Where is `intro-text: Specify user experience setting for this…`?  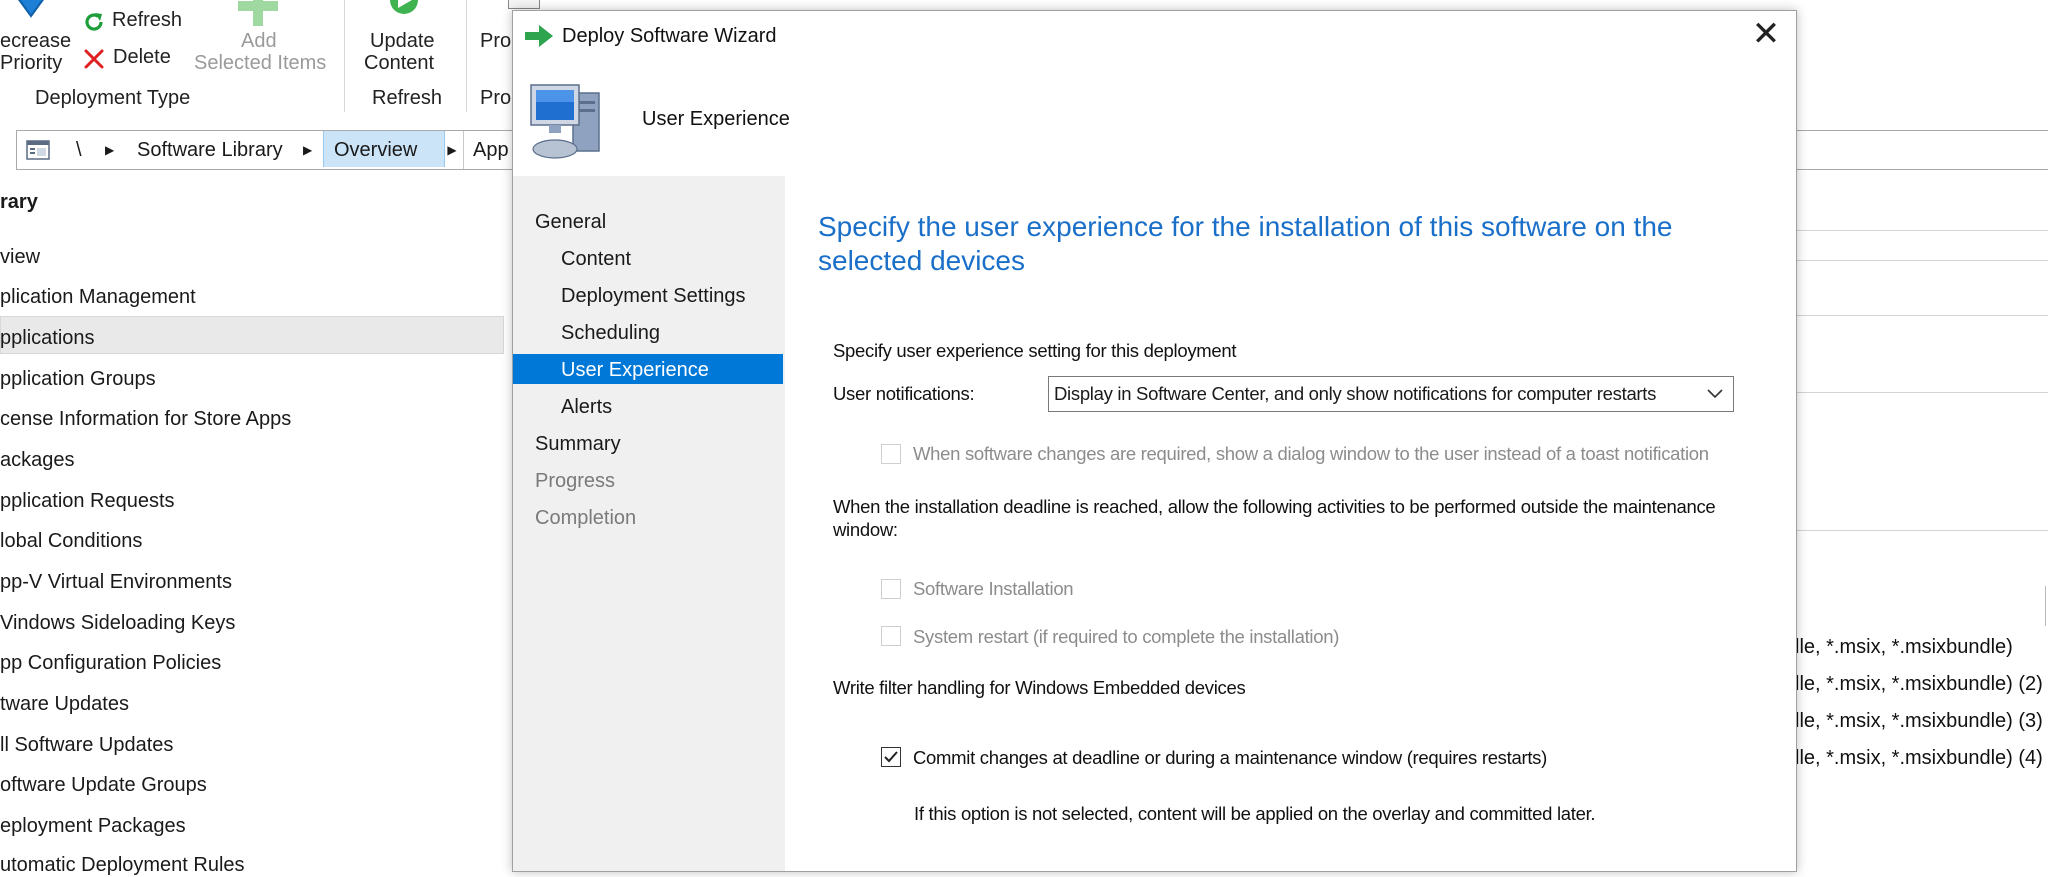
intro-text: Specify user experience setting for this… is located at coordinates (1035, 350).